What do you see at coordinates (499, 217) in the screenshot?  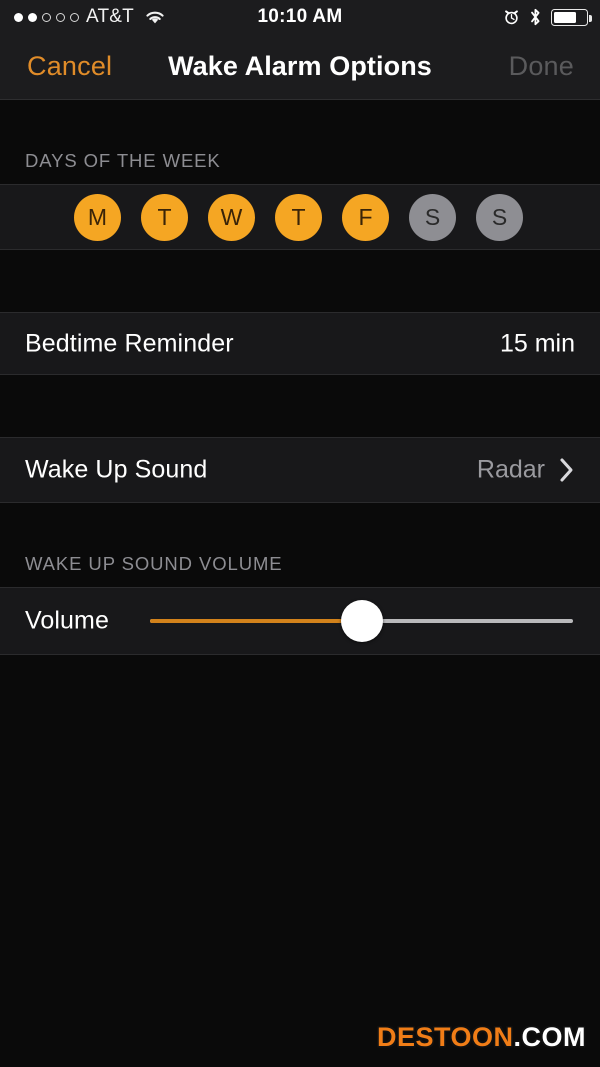 I see `day-toggle-sunday: S` at bounding box center [499, 217].